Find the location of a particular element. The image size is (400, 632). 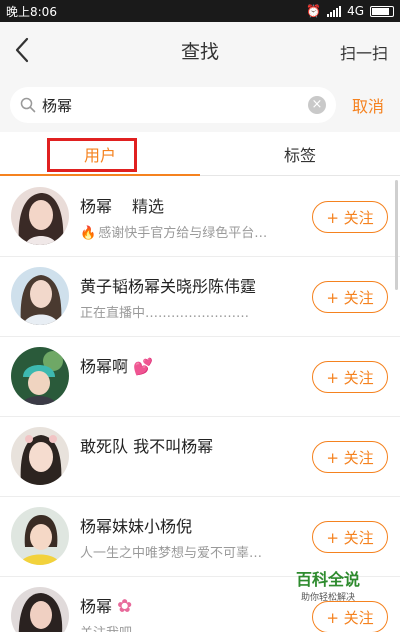

list-item: 黄子韬杨幂关晓彤陈伟霆 正在直播中…………………… + 关注 is located at coordinates (200, 297).